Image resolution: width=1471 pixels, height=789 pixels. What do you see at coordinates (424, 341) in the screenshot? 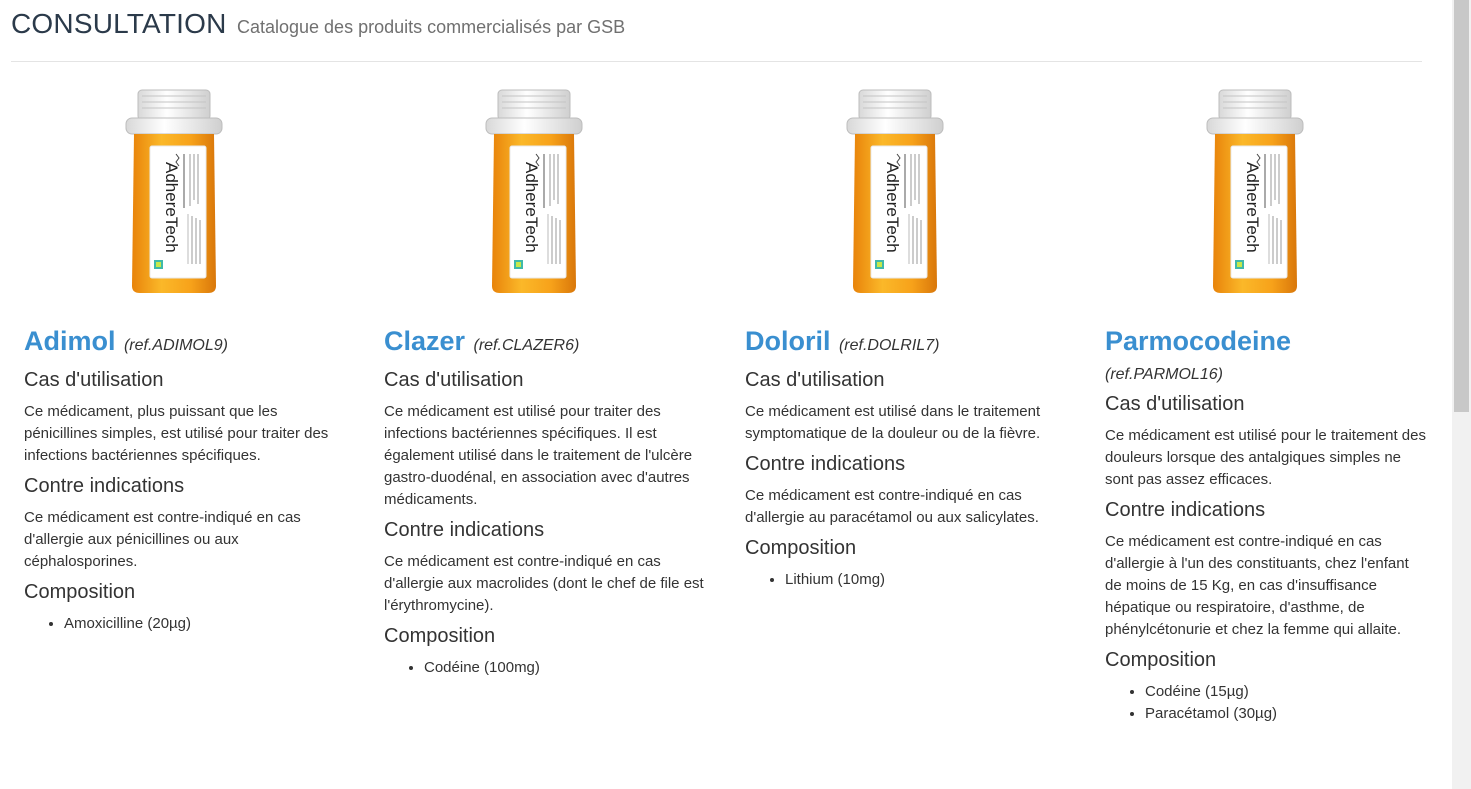
I see `product-name: Clazer` at bounding box center [424, 341].